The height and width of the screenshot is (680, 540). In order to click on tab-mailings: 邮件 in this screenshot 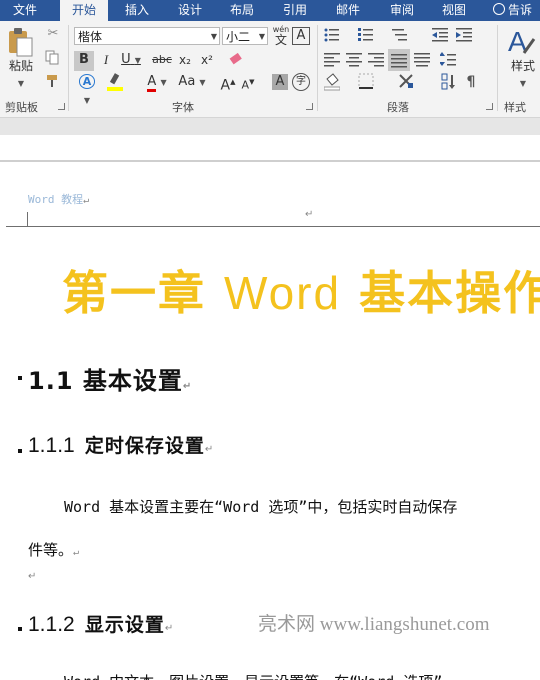, I will do `click(348, 10)`.